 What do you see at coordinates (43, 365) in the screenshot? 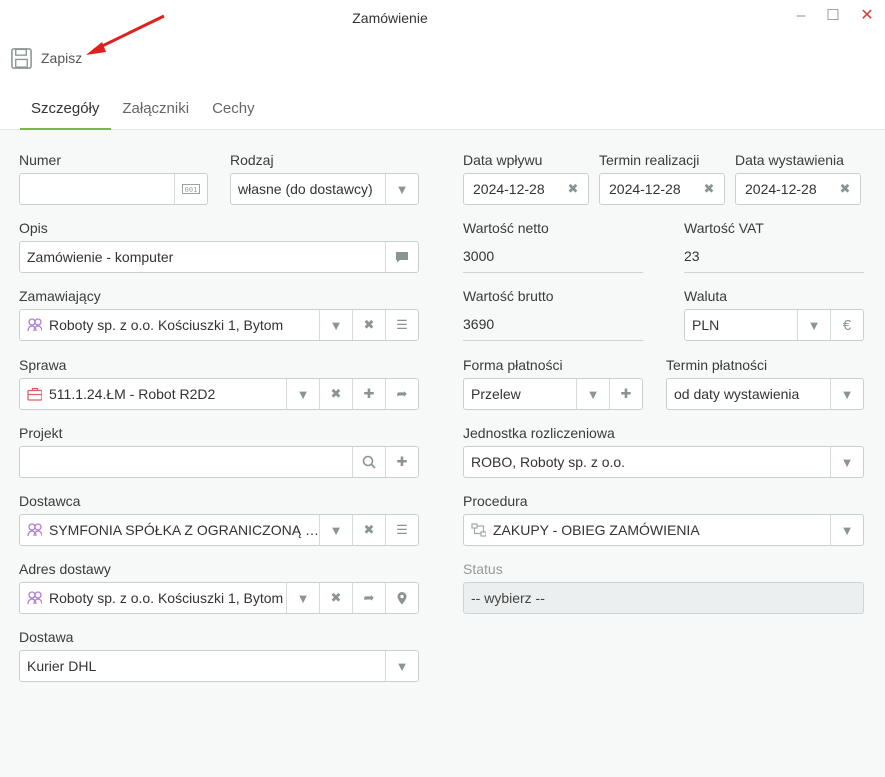
I see `sprawa-label: Sprawa` at bounding box center [43, 365].